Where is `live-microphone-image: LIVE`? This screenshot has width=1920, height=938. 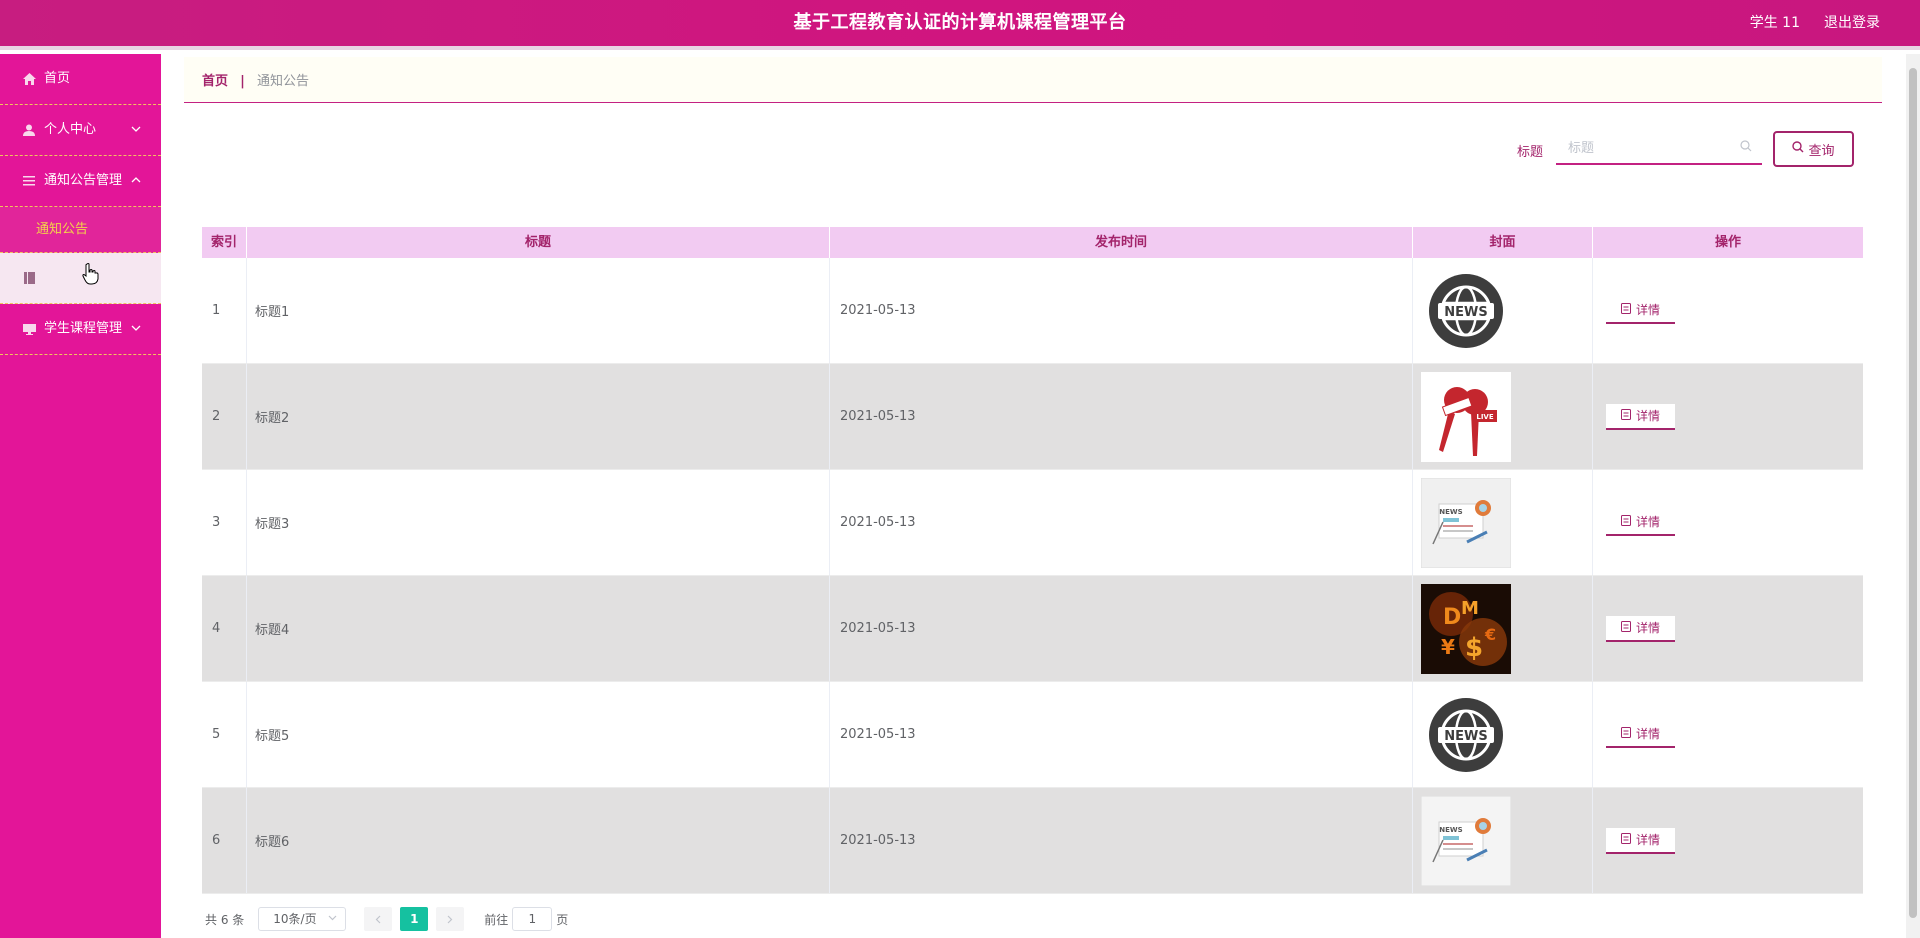 live-microphone-image: LIVE is located at coordinates (1466, 416).